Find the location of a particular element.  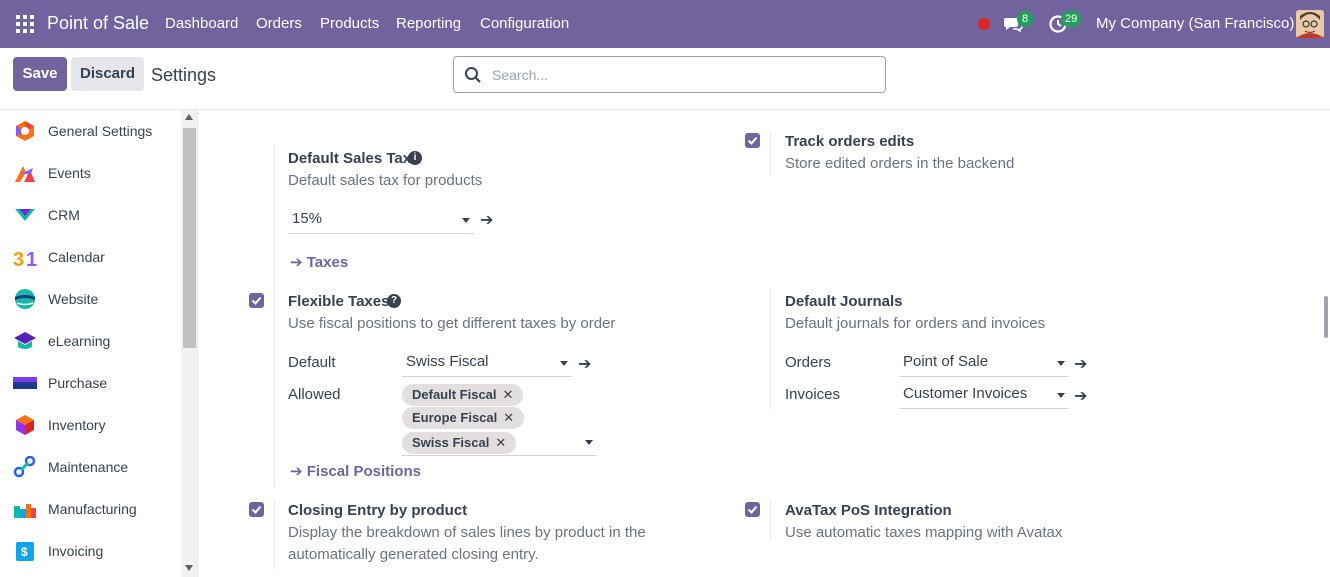

content-scrollbar-thumb is located at coordinates (1326, 317).